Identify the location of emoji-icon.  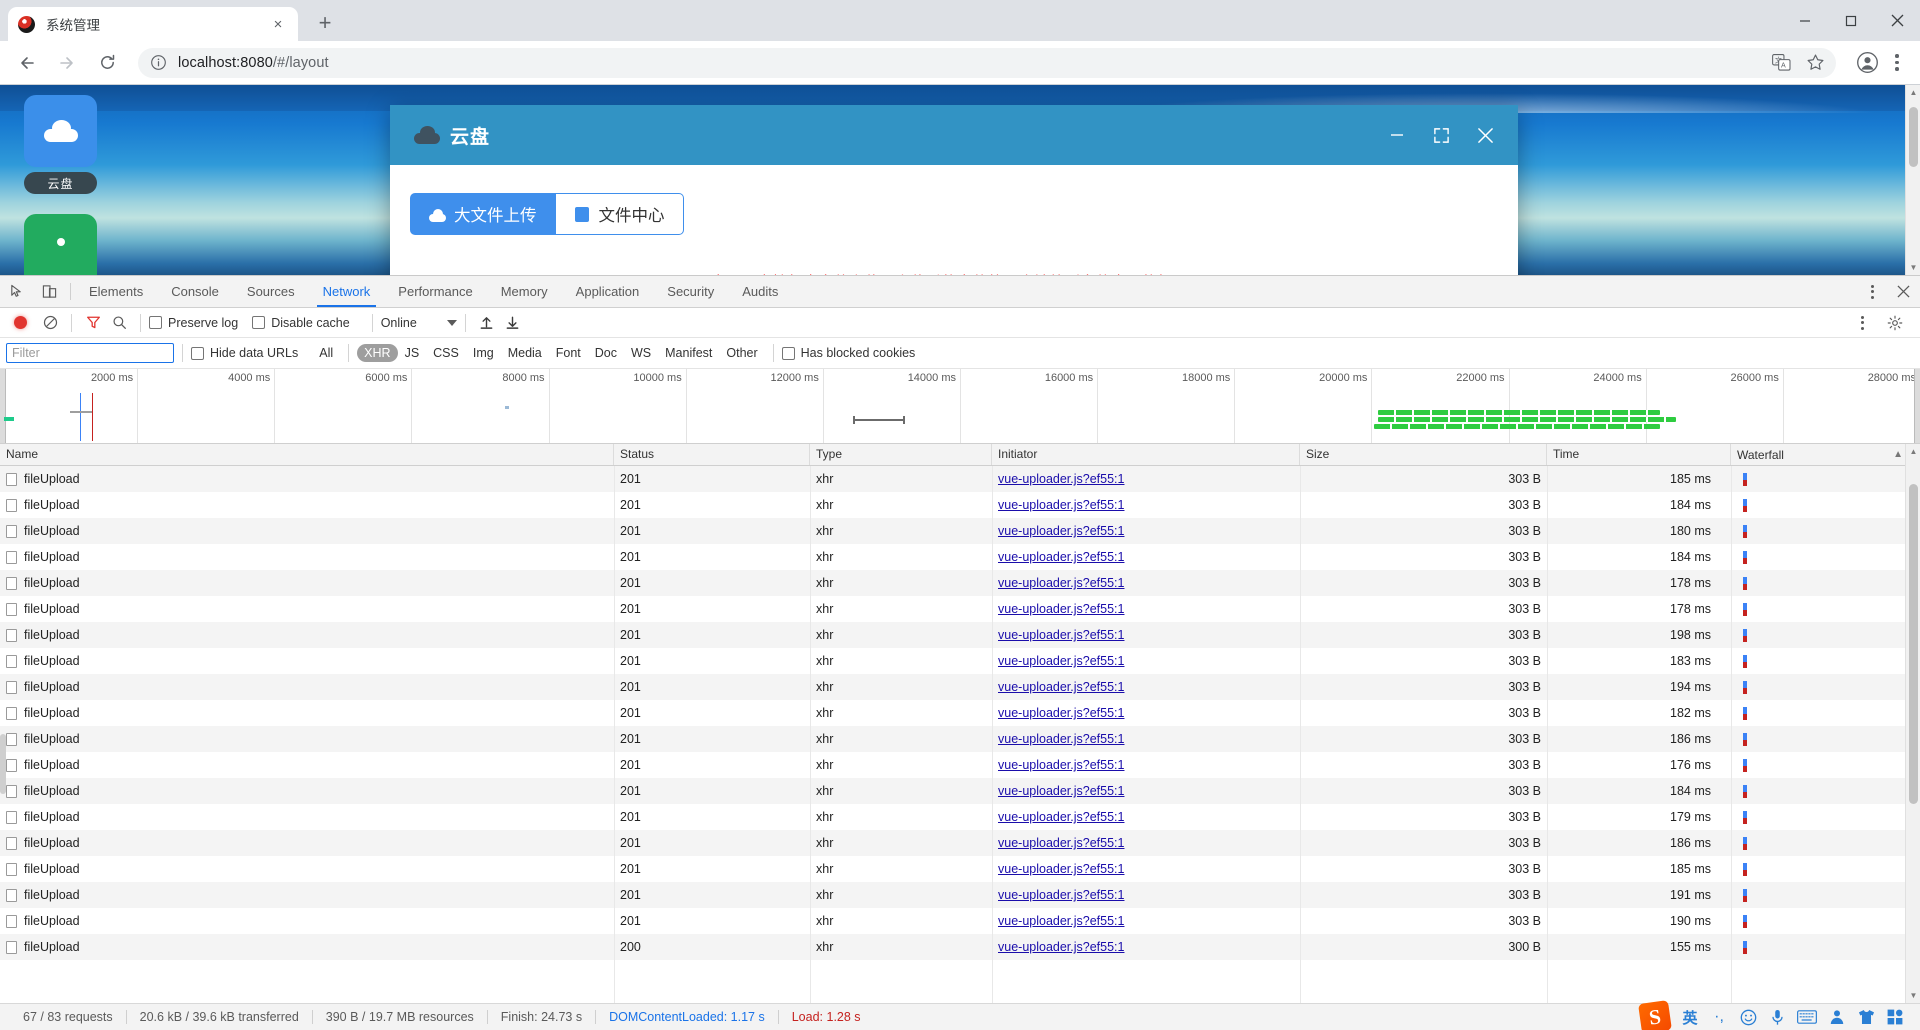
(1748, 1017).